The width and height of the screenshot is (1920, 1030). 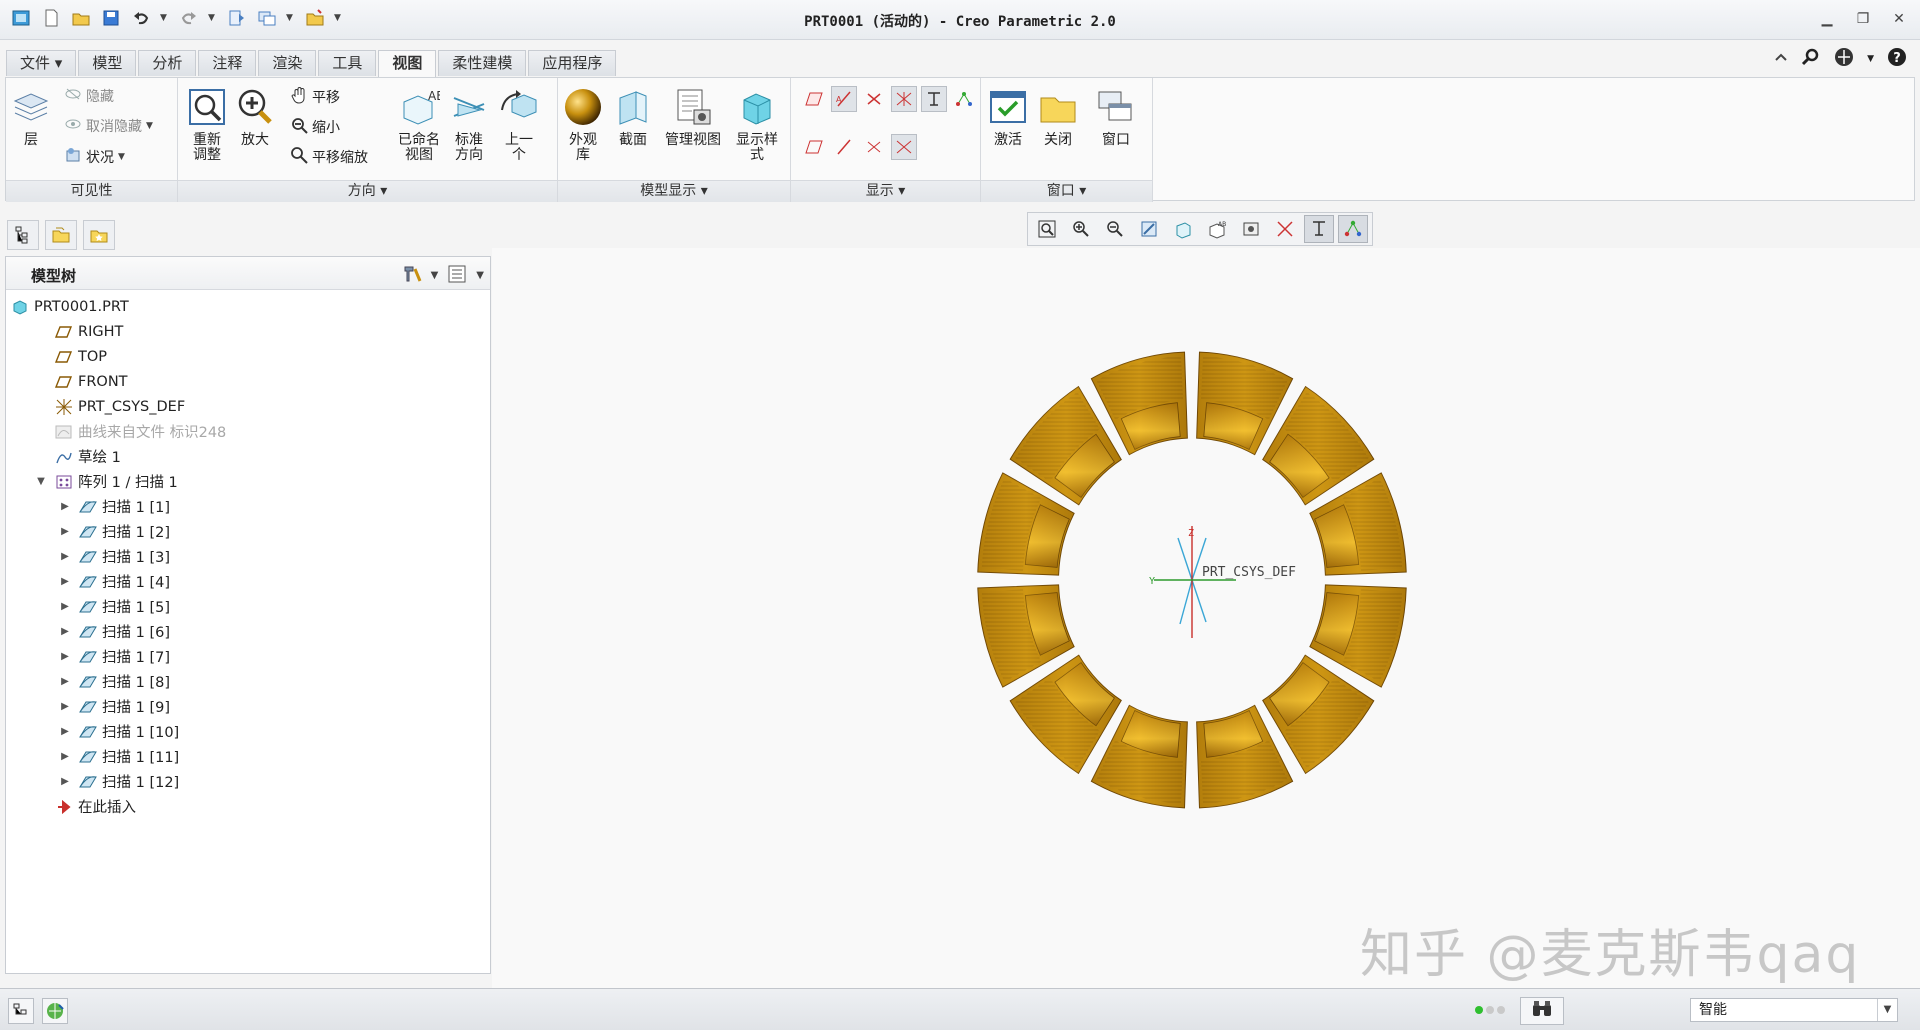 What do you see at coordinates (108, 126) in the screenshot?
I see `unhide-button: 取消隐藏 ▼` at bounding box center [108, 126].